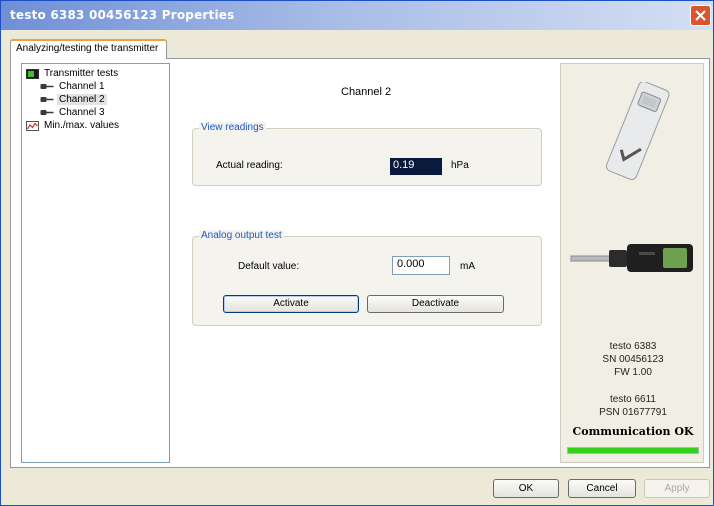 Image resolution: width=714 pixels, height=506 pixels. What do you see at coordinates (366, 92) in the screenshot?
I see `channel-title: Channel 2` at bounding box center [366, 92].